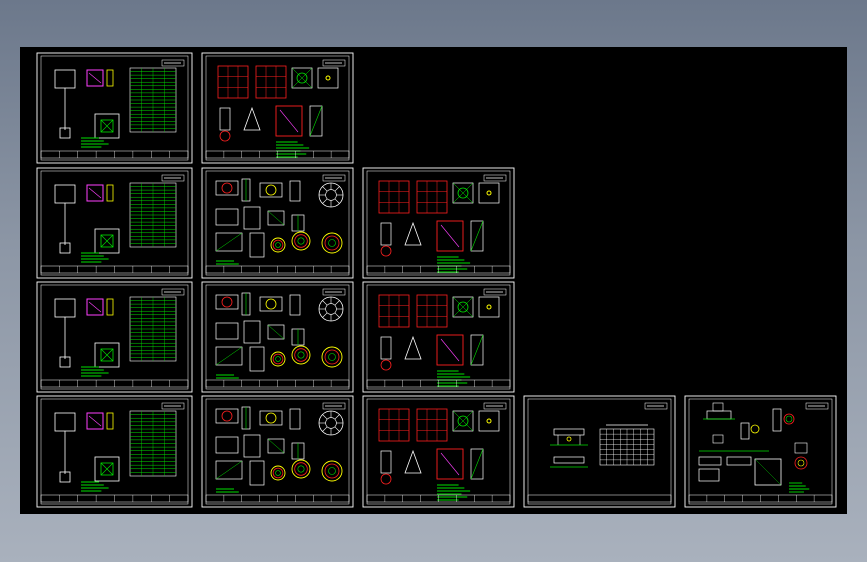 This screenshot has width=867, height=562. I want to click on drawing-sheet-s4, so click(277, 223).